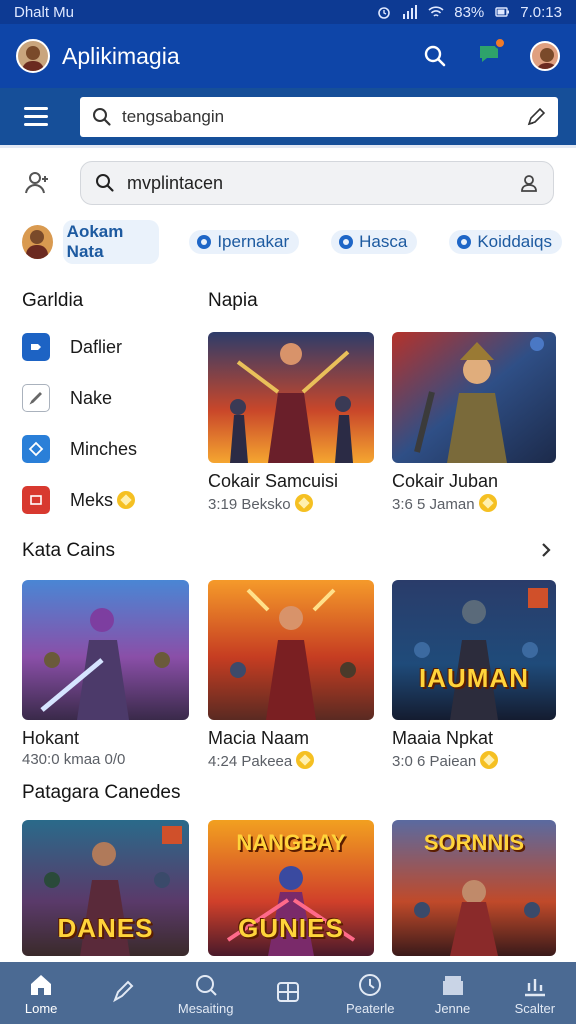 This screenshot has width=576, height=1024. I want to click on game-card: NANGBAY GUNIES, so click(291, 888).